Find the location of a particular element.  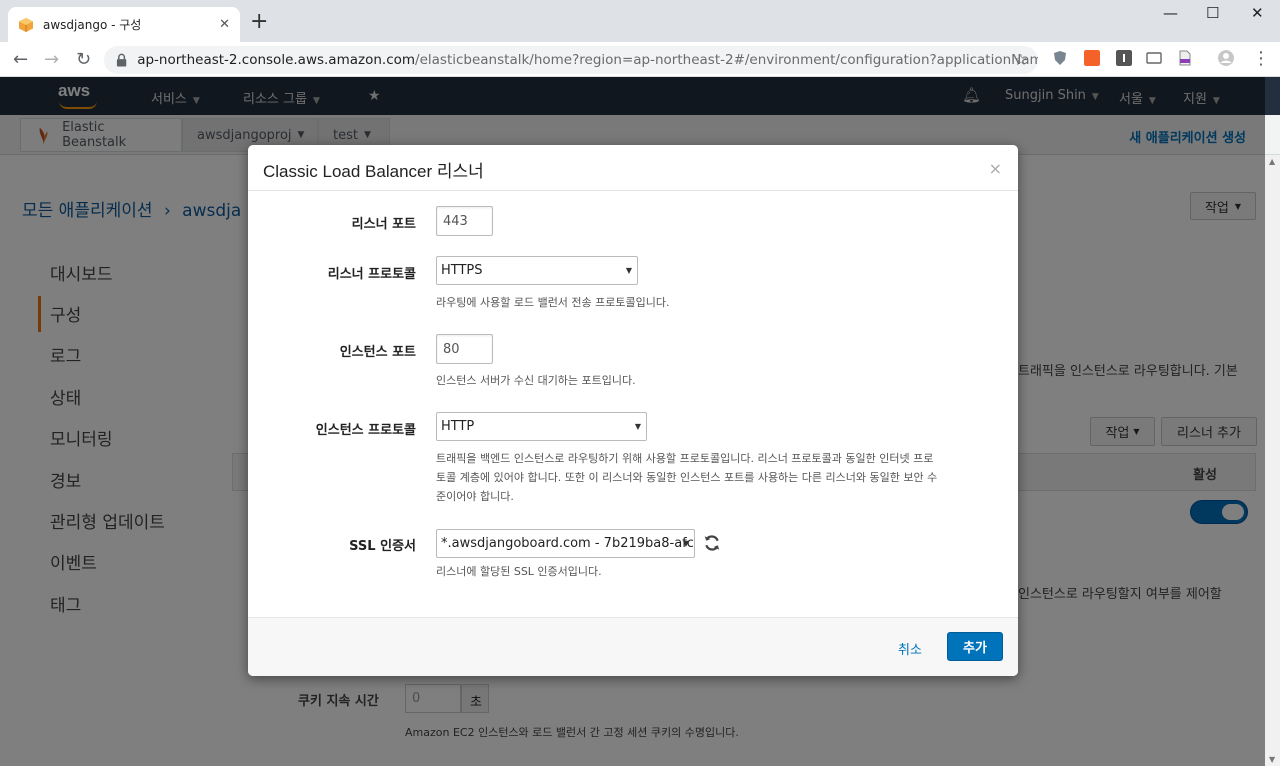

lock-icon is located at coordinates (121, 60).